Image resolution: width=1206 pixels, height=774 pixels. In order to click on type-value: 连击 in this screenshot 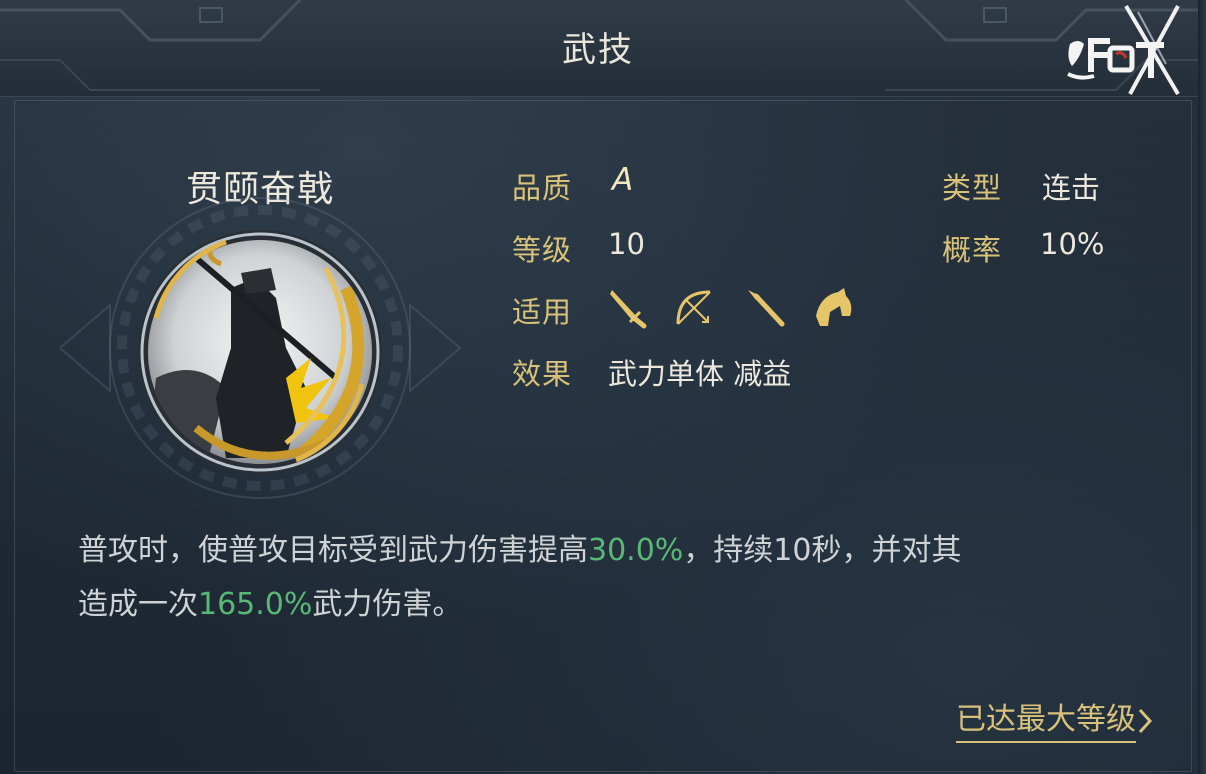, I will do `click(1071, 188)`.